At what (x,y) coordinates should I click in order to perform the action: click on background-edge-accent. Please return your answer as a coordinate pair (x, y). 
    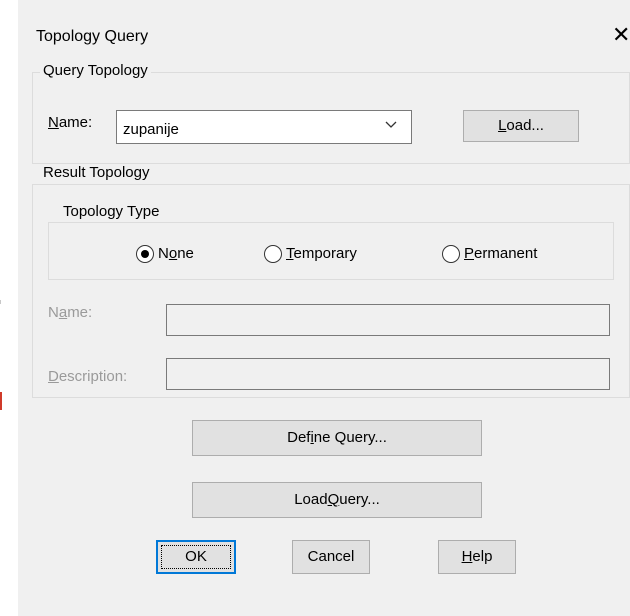
    Looking at the image, I should click on (1, 401).